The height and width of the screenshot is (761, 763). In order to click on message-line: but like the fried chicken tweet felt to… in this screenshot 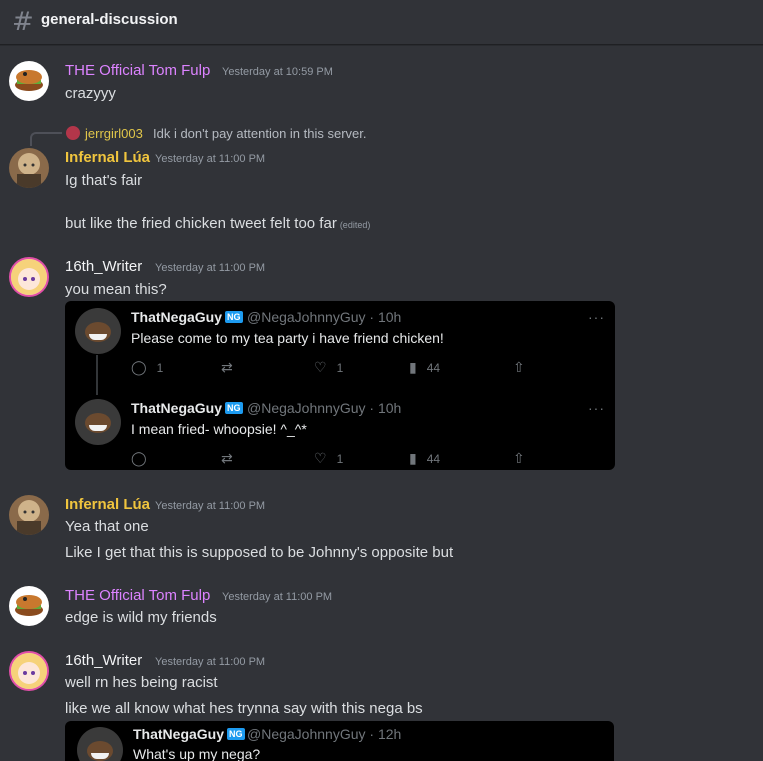, I will do `click(201, 223)`.